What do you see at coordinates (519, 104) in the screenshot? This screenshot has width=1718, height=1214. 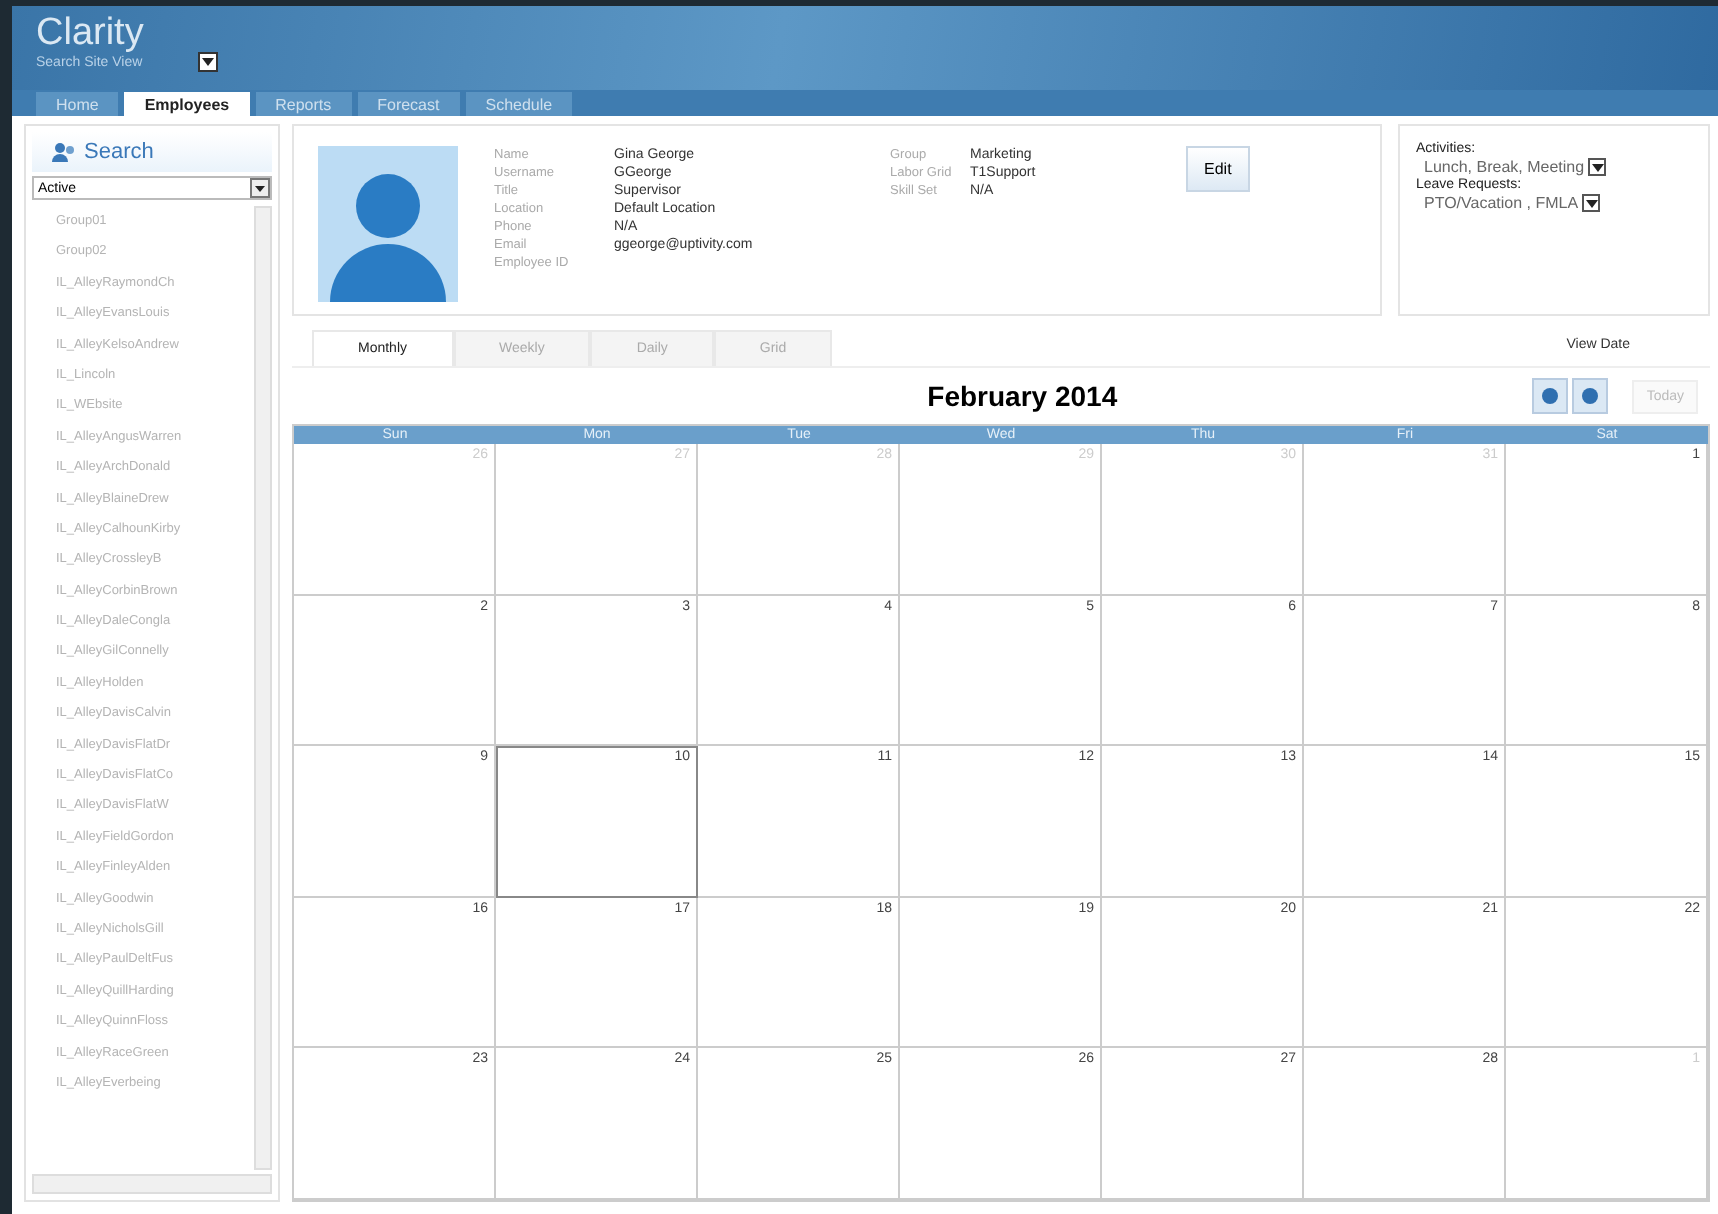 I see `nav-tab: Schedule` at bounding box center [519, 104].